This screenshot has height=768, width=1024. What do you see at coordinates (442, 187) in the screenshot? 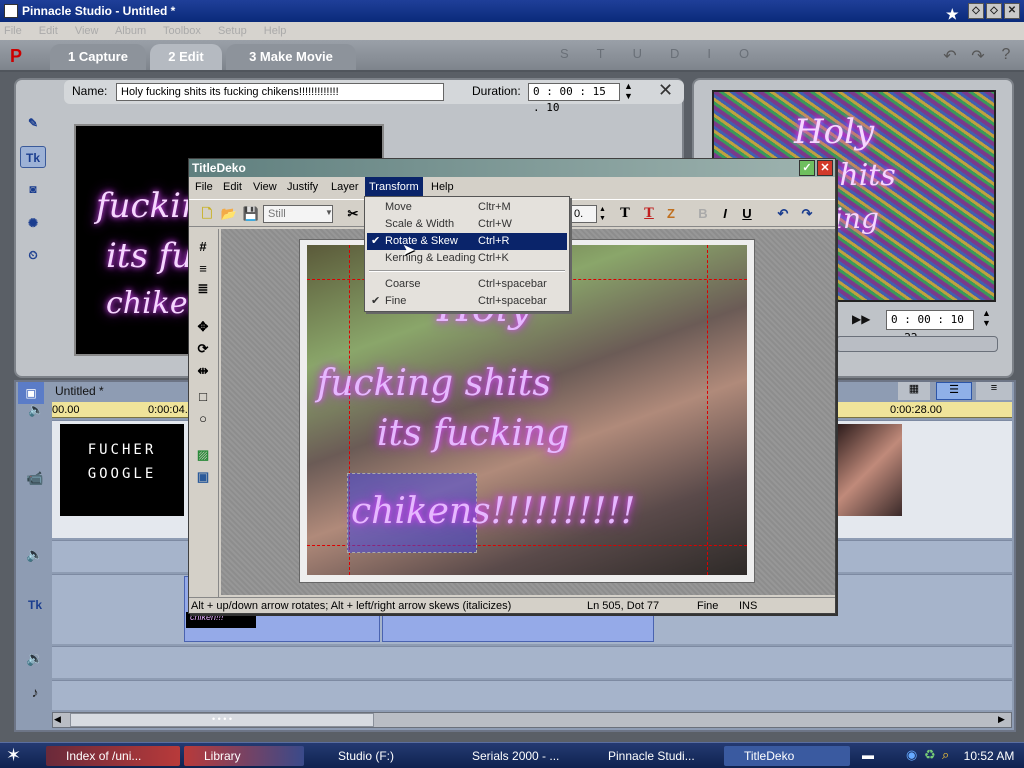
I see `deko-menu-help: Help` at bounding box center [442, 187].